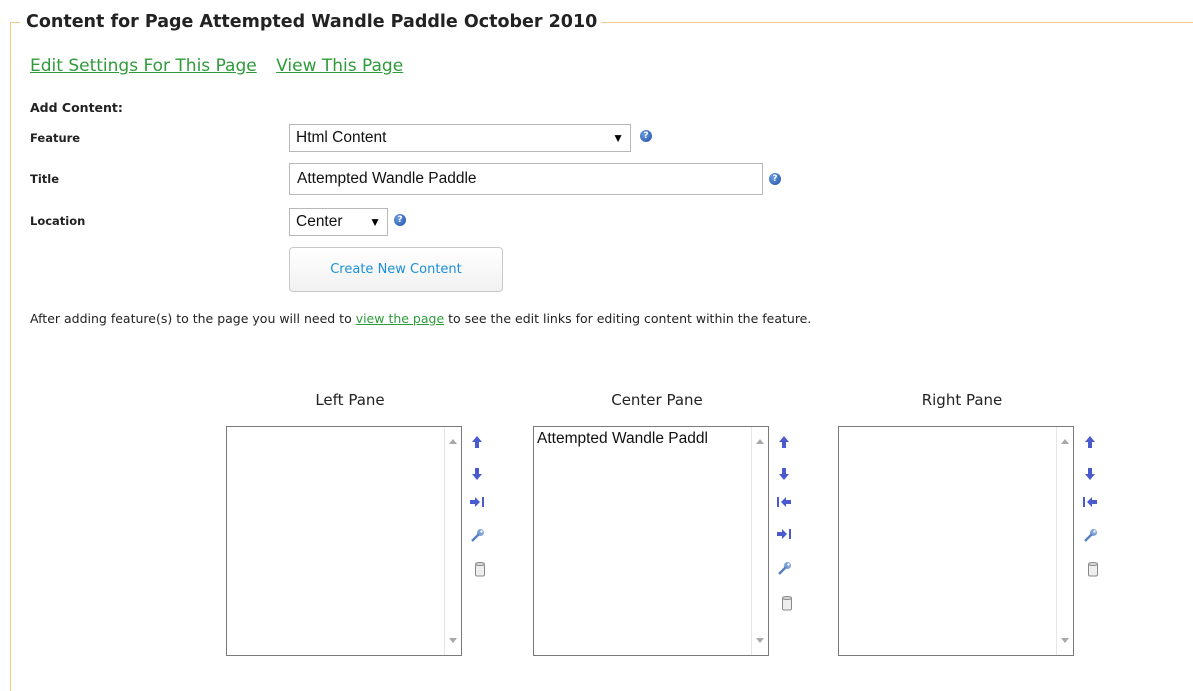 Image resolution: width=1193 pixels, height=691 pixels. Describe the element at coordinates (341, 137) in the screenshot. I see `feature-select-value: Html Content` at that location.